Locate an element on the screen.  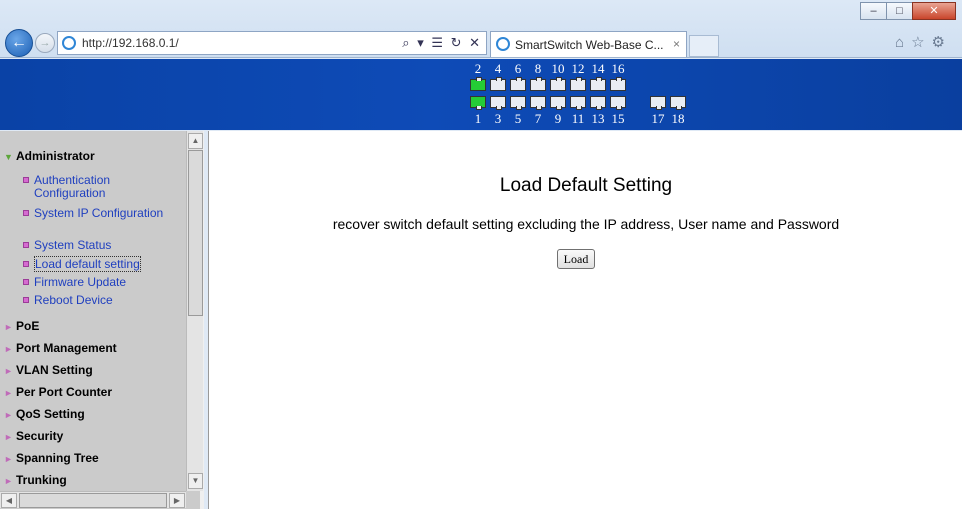
close-window-button: ✕ is located at coordinates (934, 11).